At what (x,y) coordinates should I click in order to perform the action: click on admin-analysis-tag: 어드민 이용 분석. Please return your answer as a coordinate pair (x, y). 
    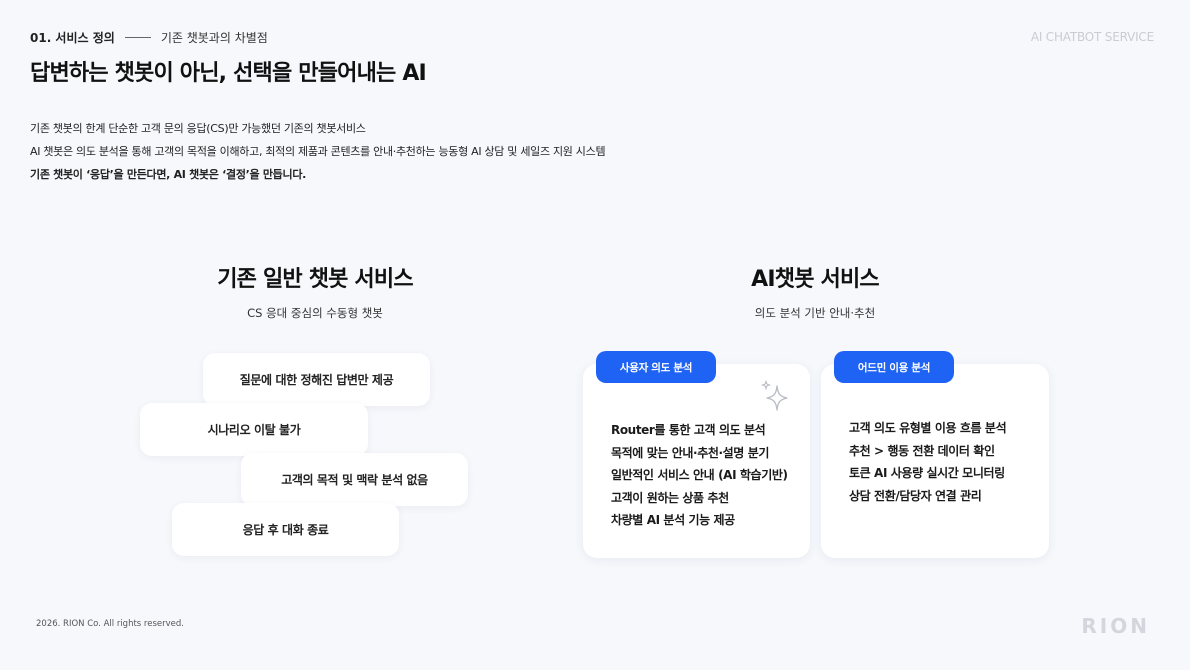
    Looking at the image, I should click on (894, 367).